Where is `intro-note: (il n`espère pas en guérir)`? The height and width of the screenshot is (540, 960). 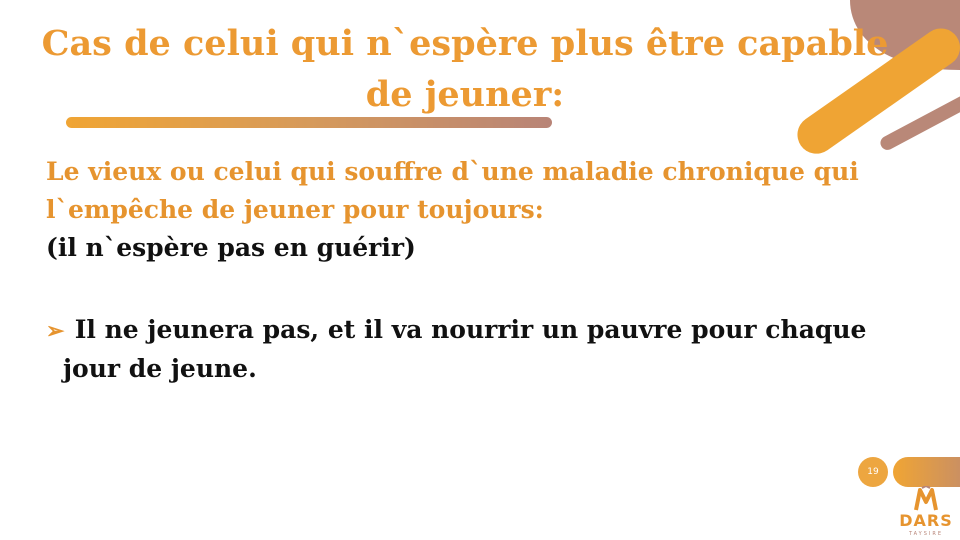 intro-note: (il n`espère pas en guérir) is located at coordinates (231, 247).